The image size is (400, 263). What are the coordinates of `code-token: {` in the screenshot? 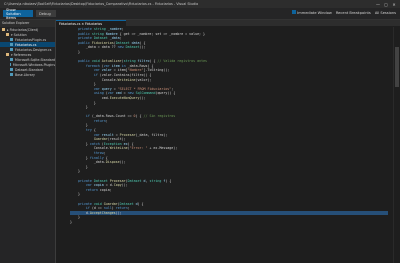 It's located at (106, 157).